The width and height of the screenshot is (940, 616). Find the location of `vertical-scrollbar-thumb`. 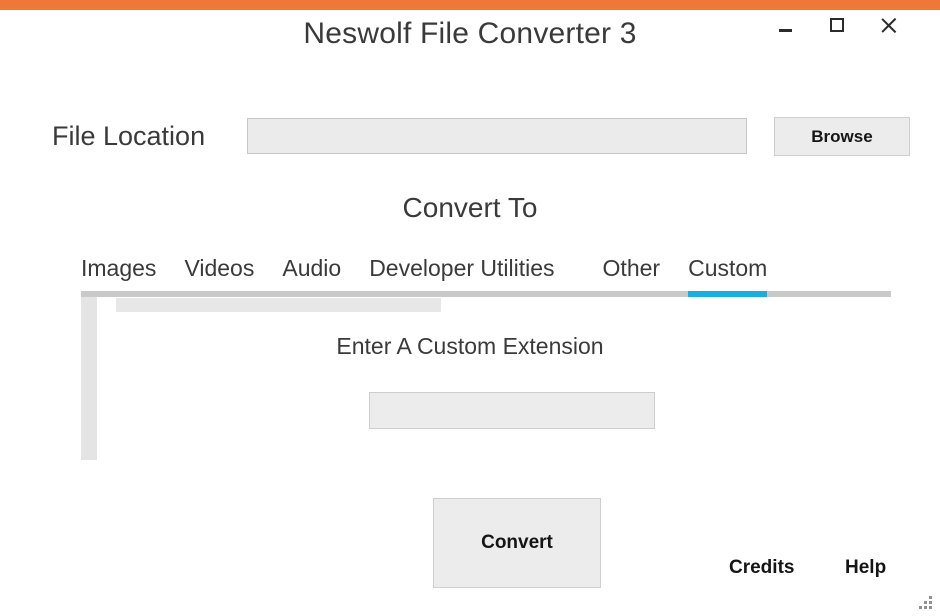

vertical-scrollbar-thumb is located at coordinates (89, 378).